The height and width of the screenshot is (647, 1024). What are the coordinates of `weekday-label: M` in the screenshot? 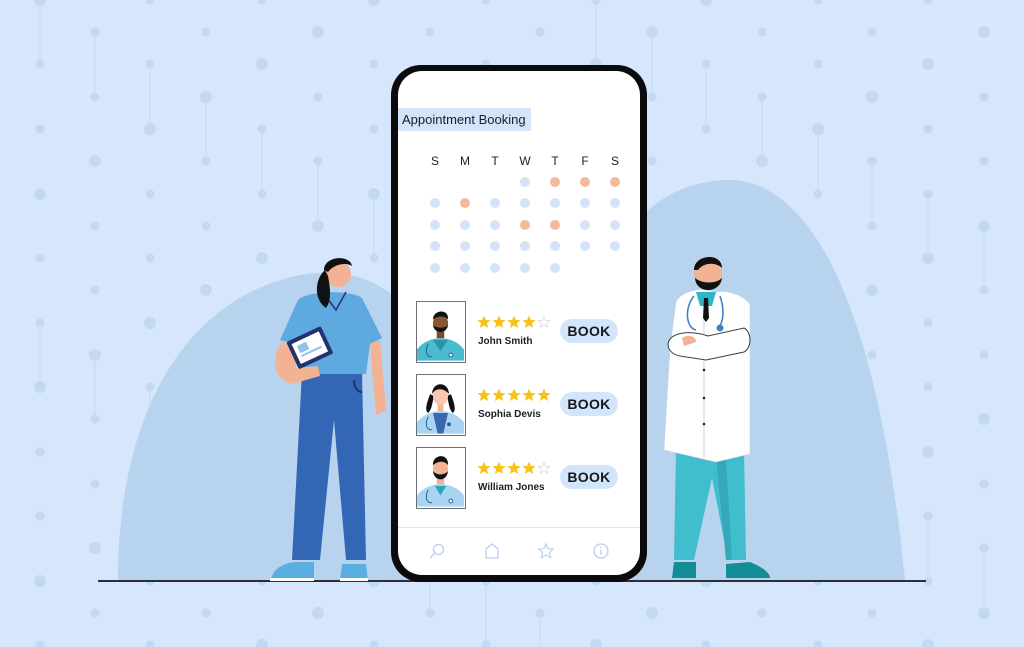 It's located at (465, 161).